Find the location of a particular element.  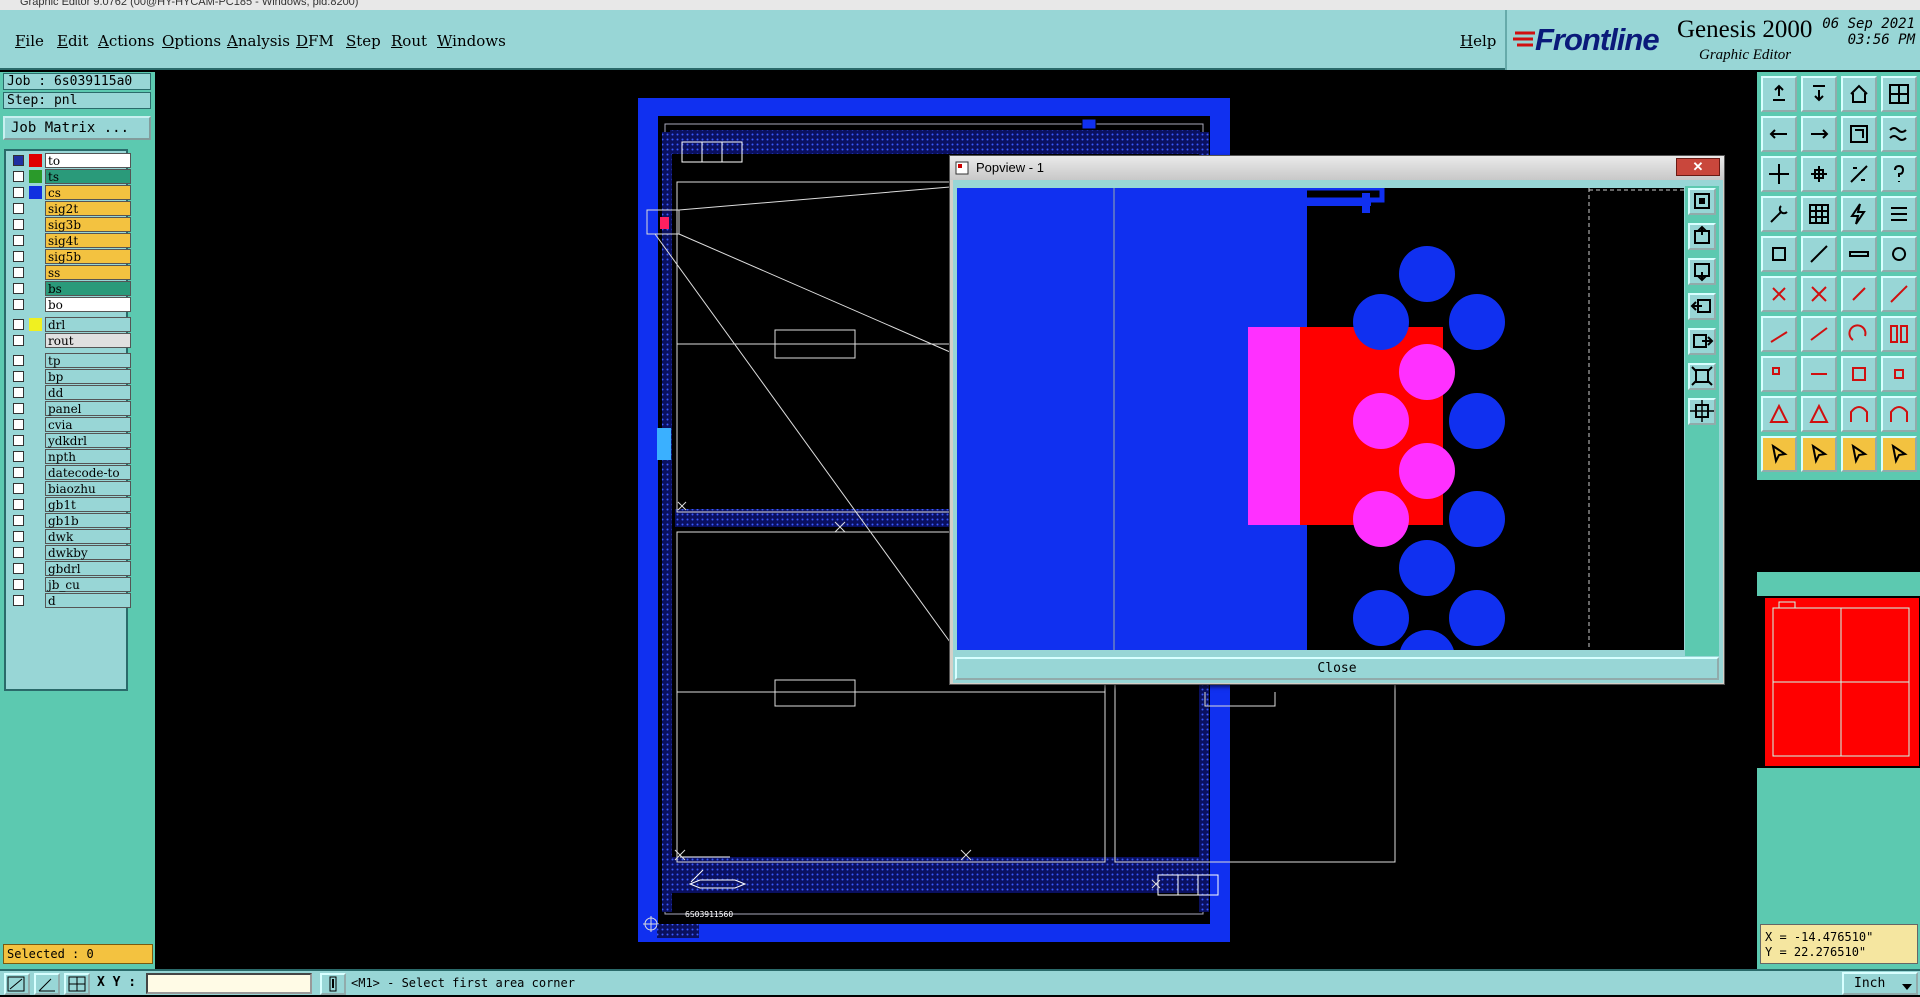

pv-pan-left-button is located at coordinates (1702, 306).